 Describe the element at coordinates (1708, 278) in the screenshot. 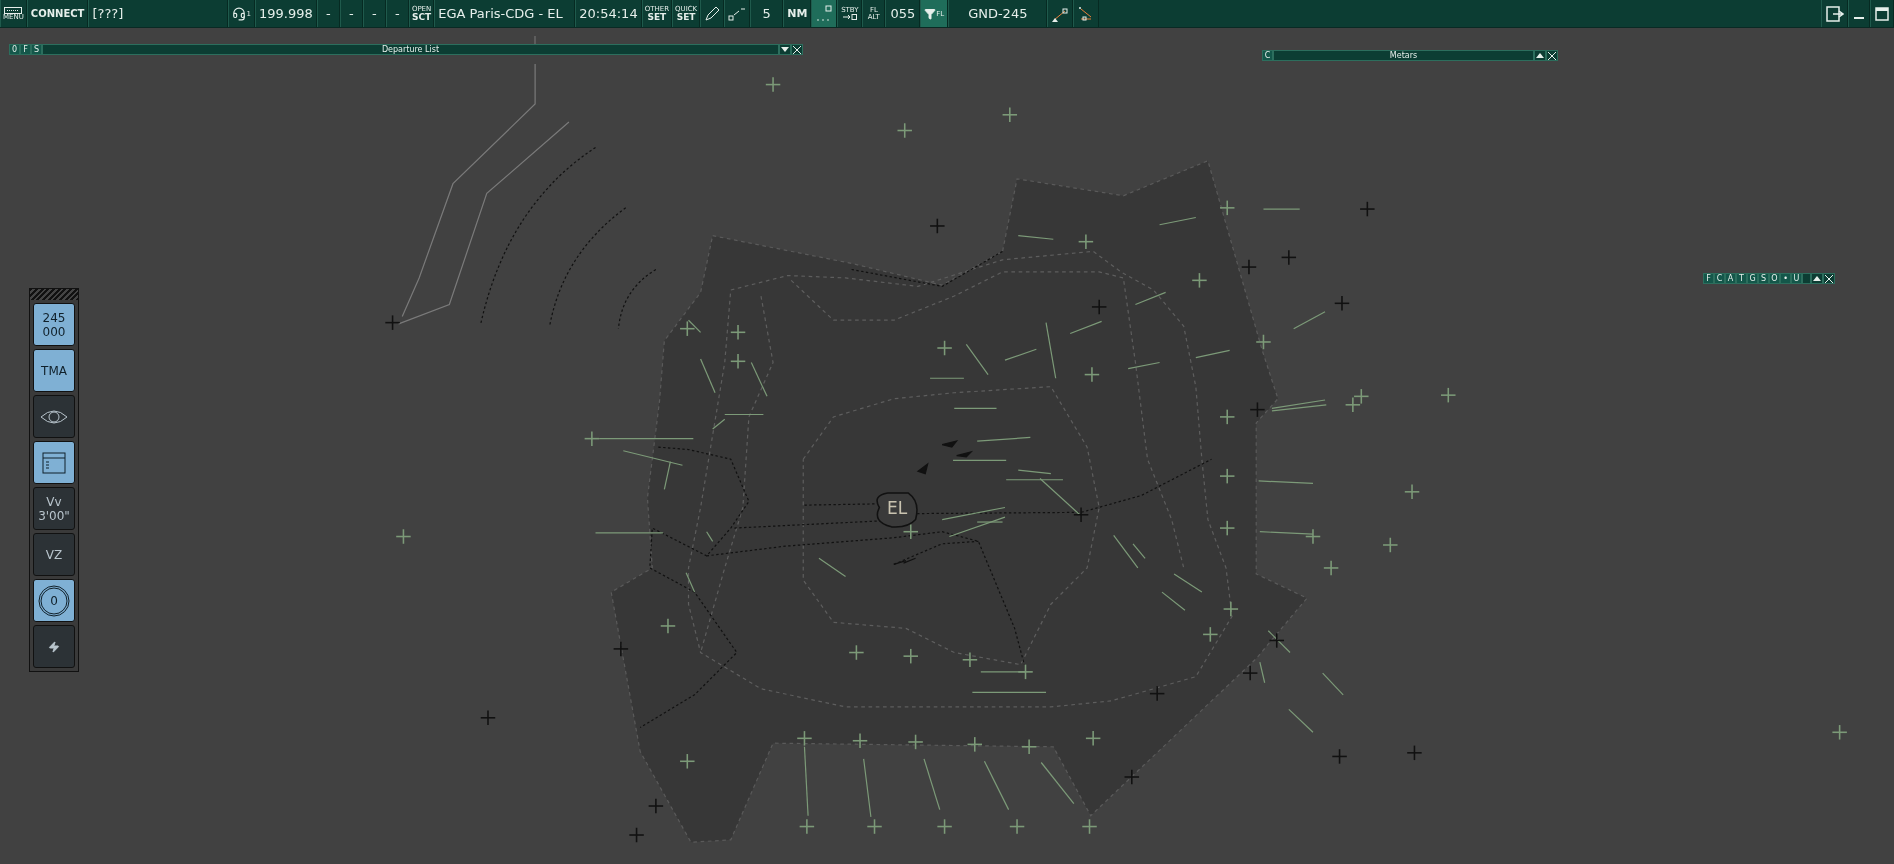

I see `filter-toggle-button: F` at that location.